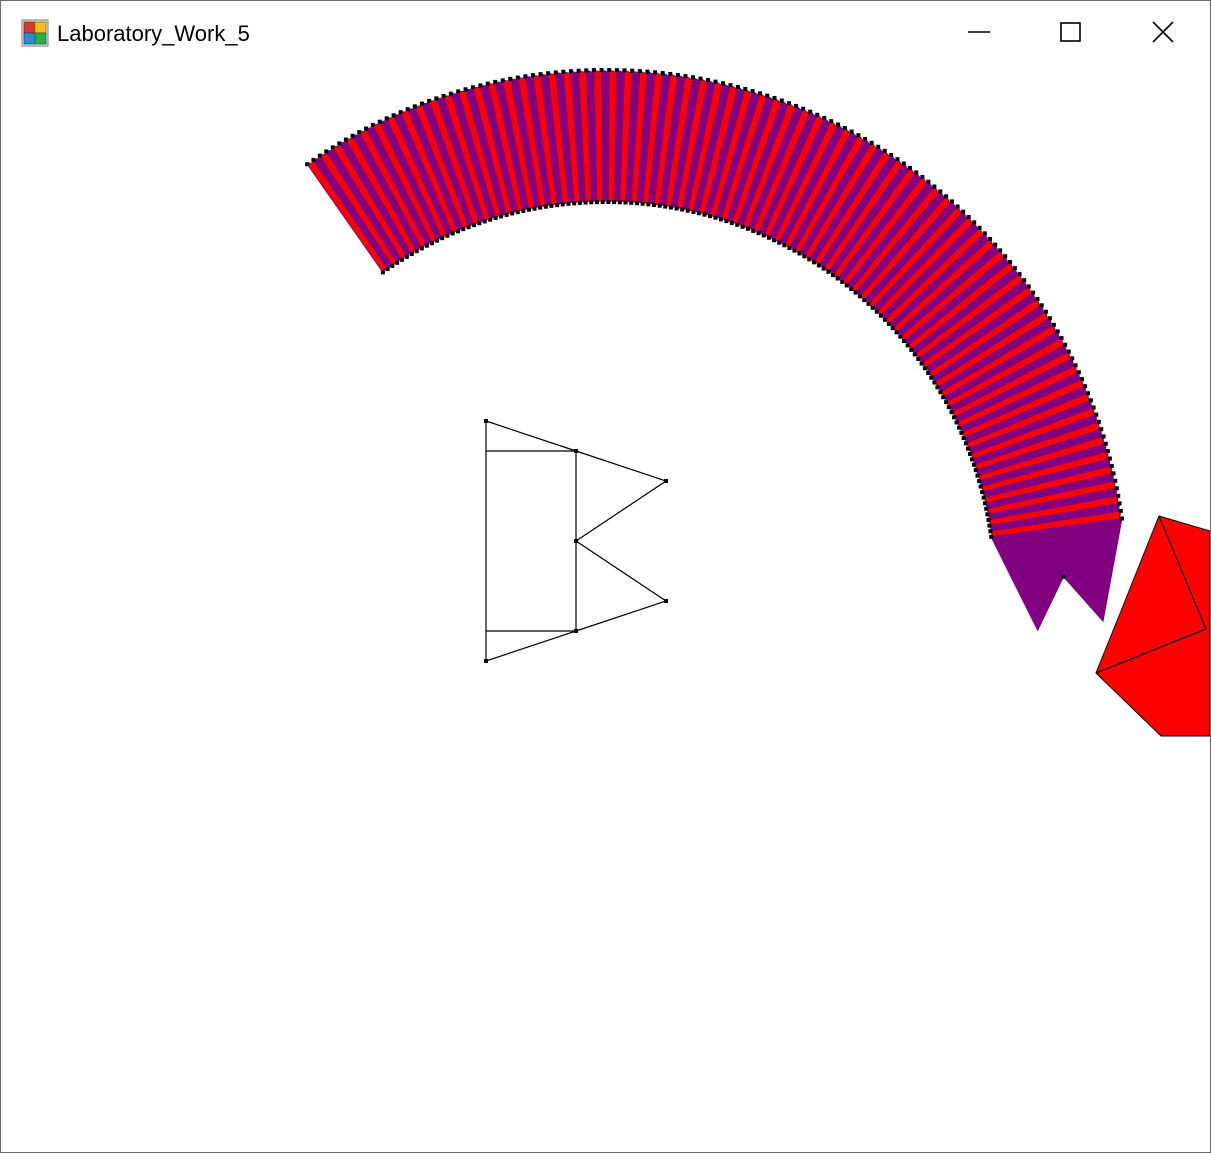  I want to click on title-bar: Laboratory_Work_5, so click(605, 32).